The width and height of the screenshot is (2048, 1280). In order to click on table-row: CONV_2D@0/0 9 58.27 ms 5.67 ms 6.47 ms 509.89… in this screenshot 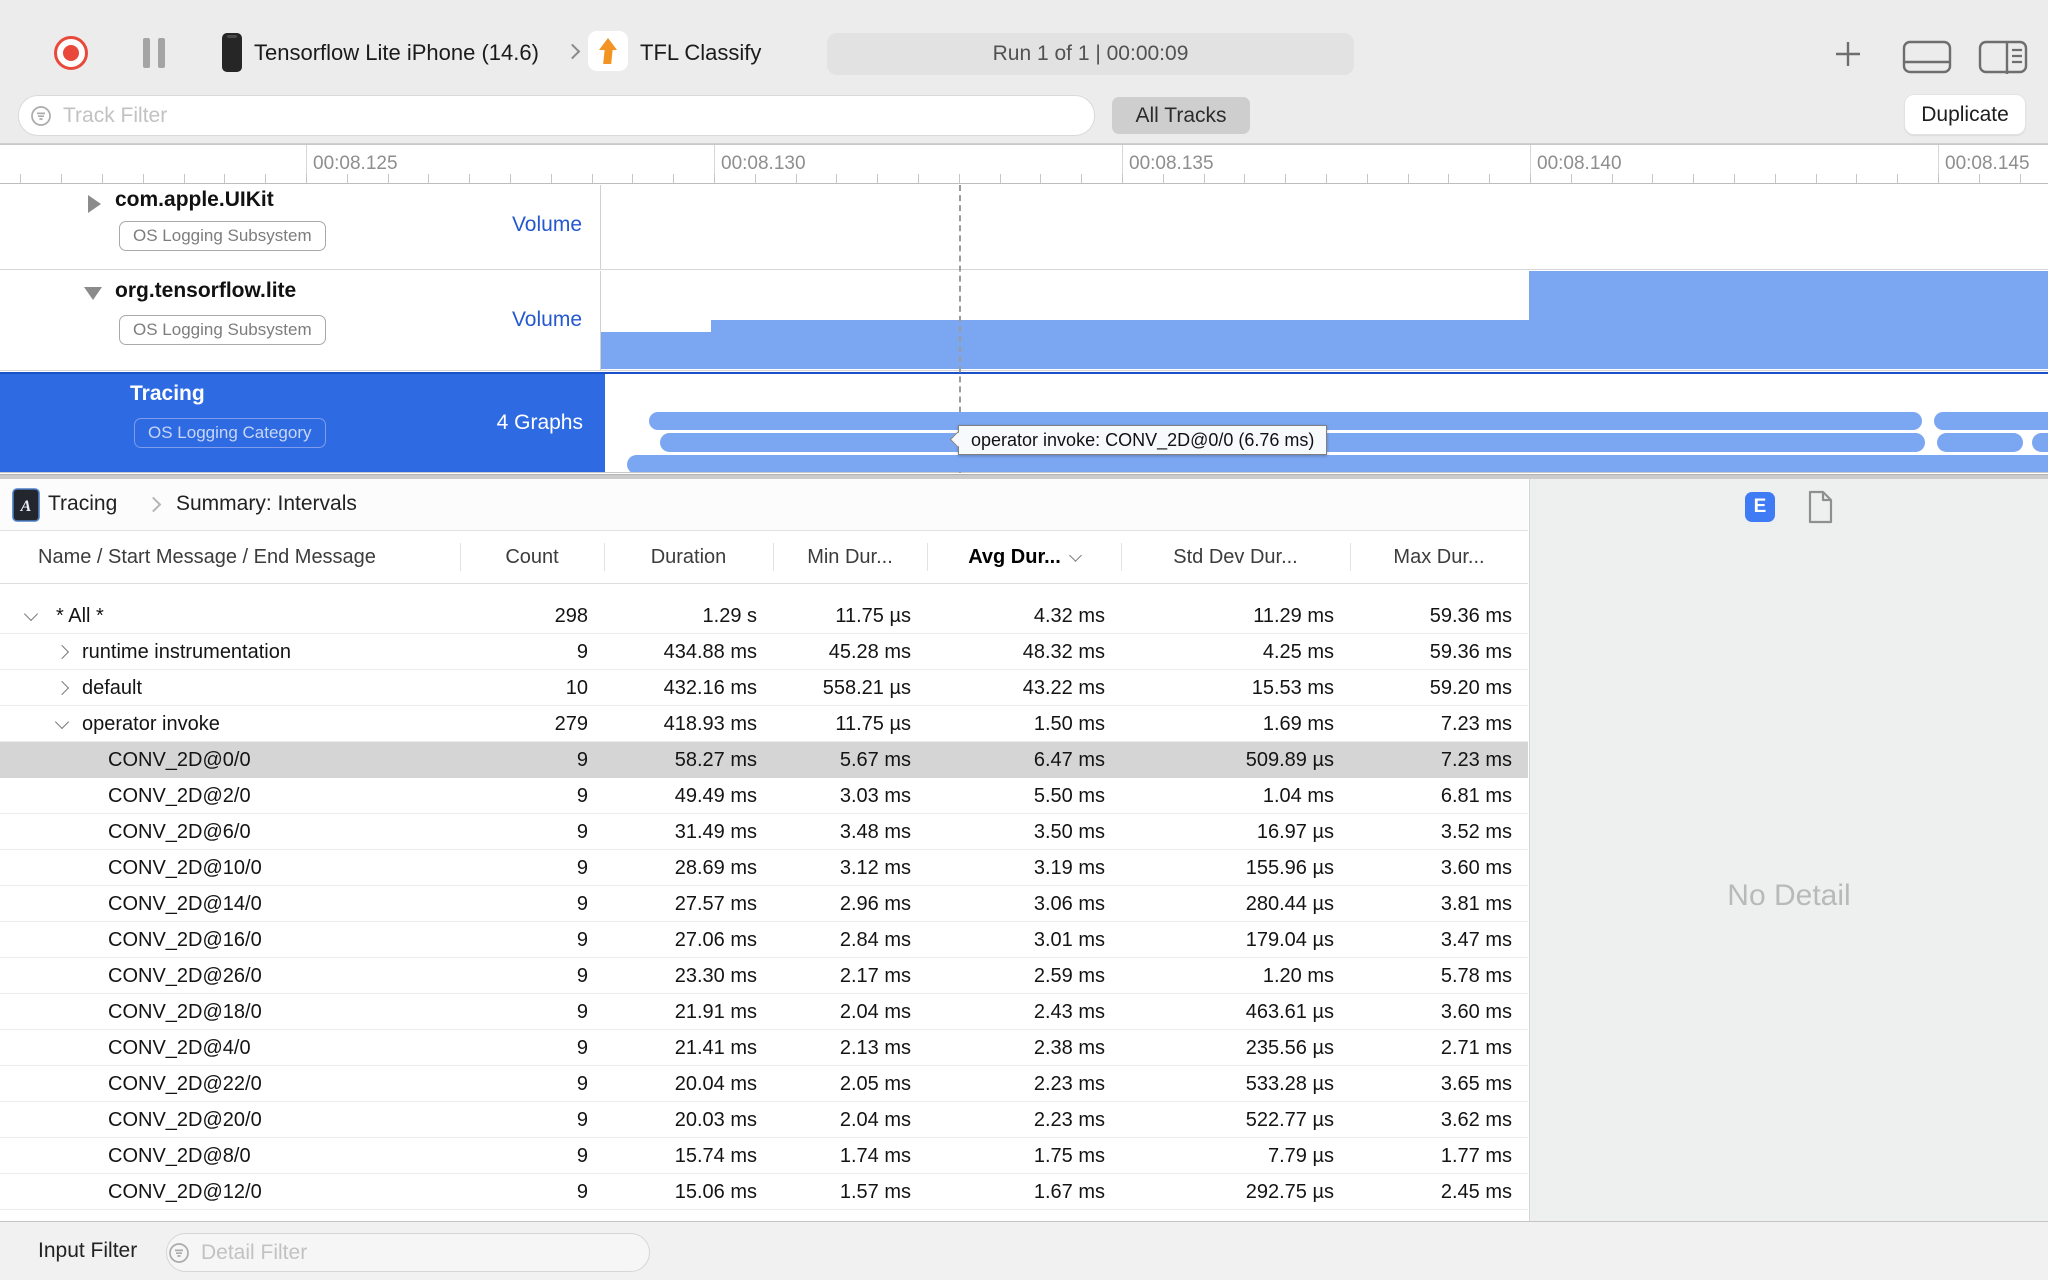, I will do `click(764, 760)`.